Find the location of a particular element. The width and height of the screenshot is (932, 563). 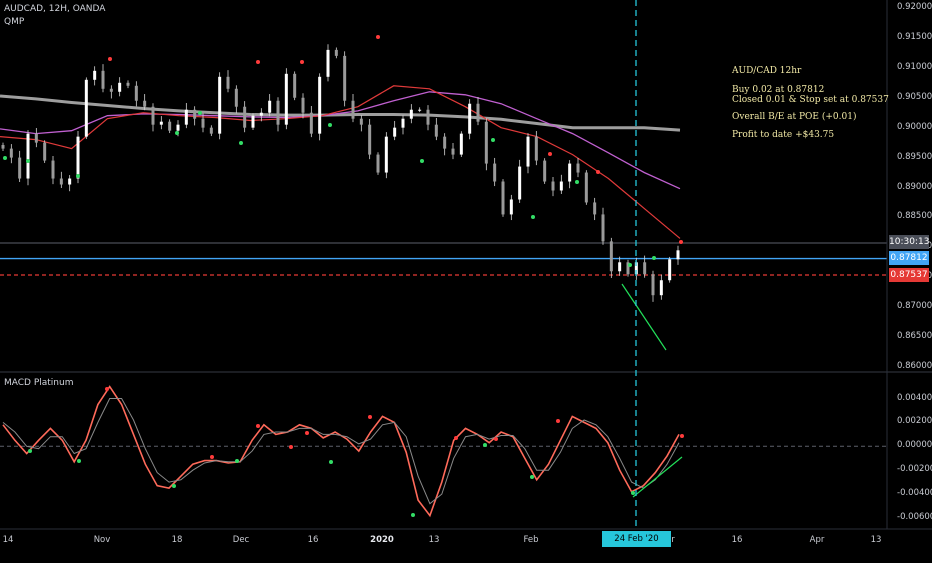

time-tick-label: 2020 is located at coordinates (382, 540).